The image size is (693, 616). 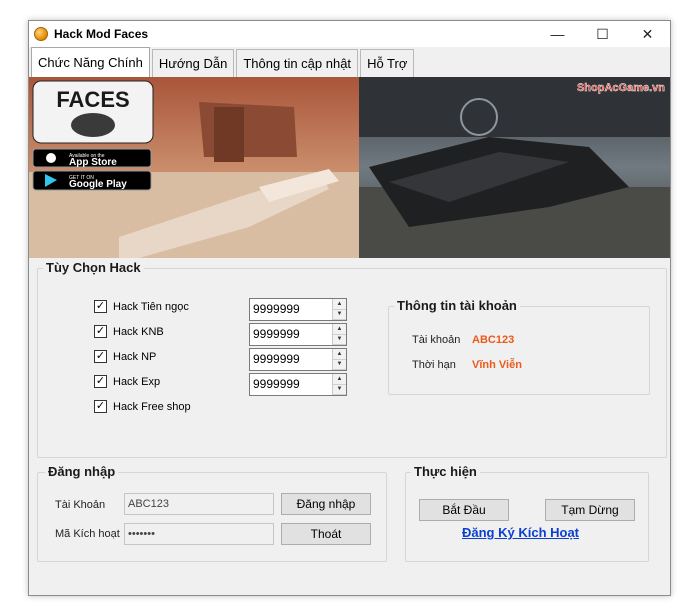 What do you see at coordinates (193, 63) in the screenshot?
I see `tab-guide: Hướng Dẫn` at bounding box center [193, 63].